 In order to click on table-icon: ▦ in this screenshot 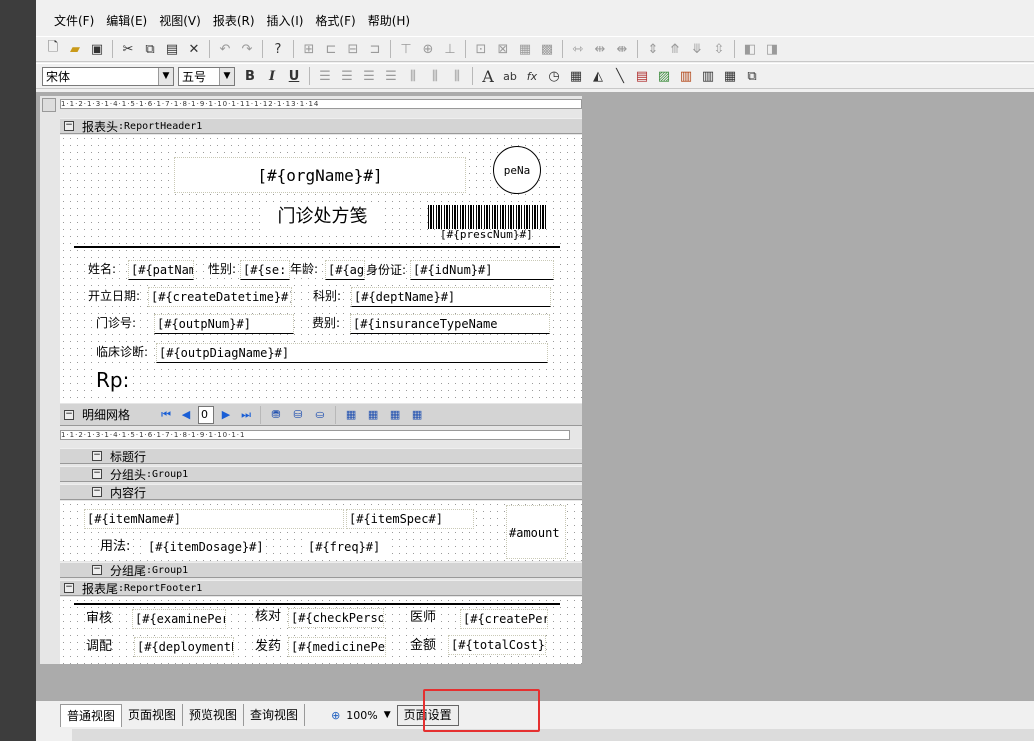, I will do `click(730, 76)`.